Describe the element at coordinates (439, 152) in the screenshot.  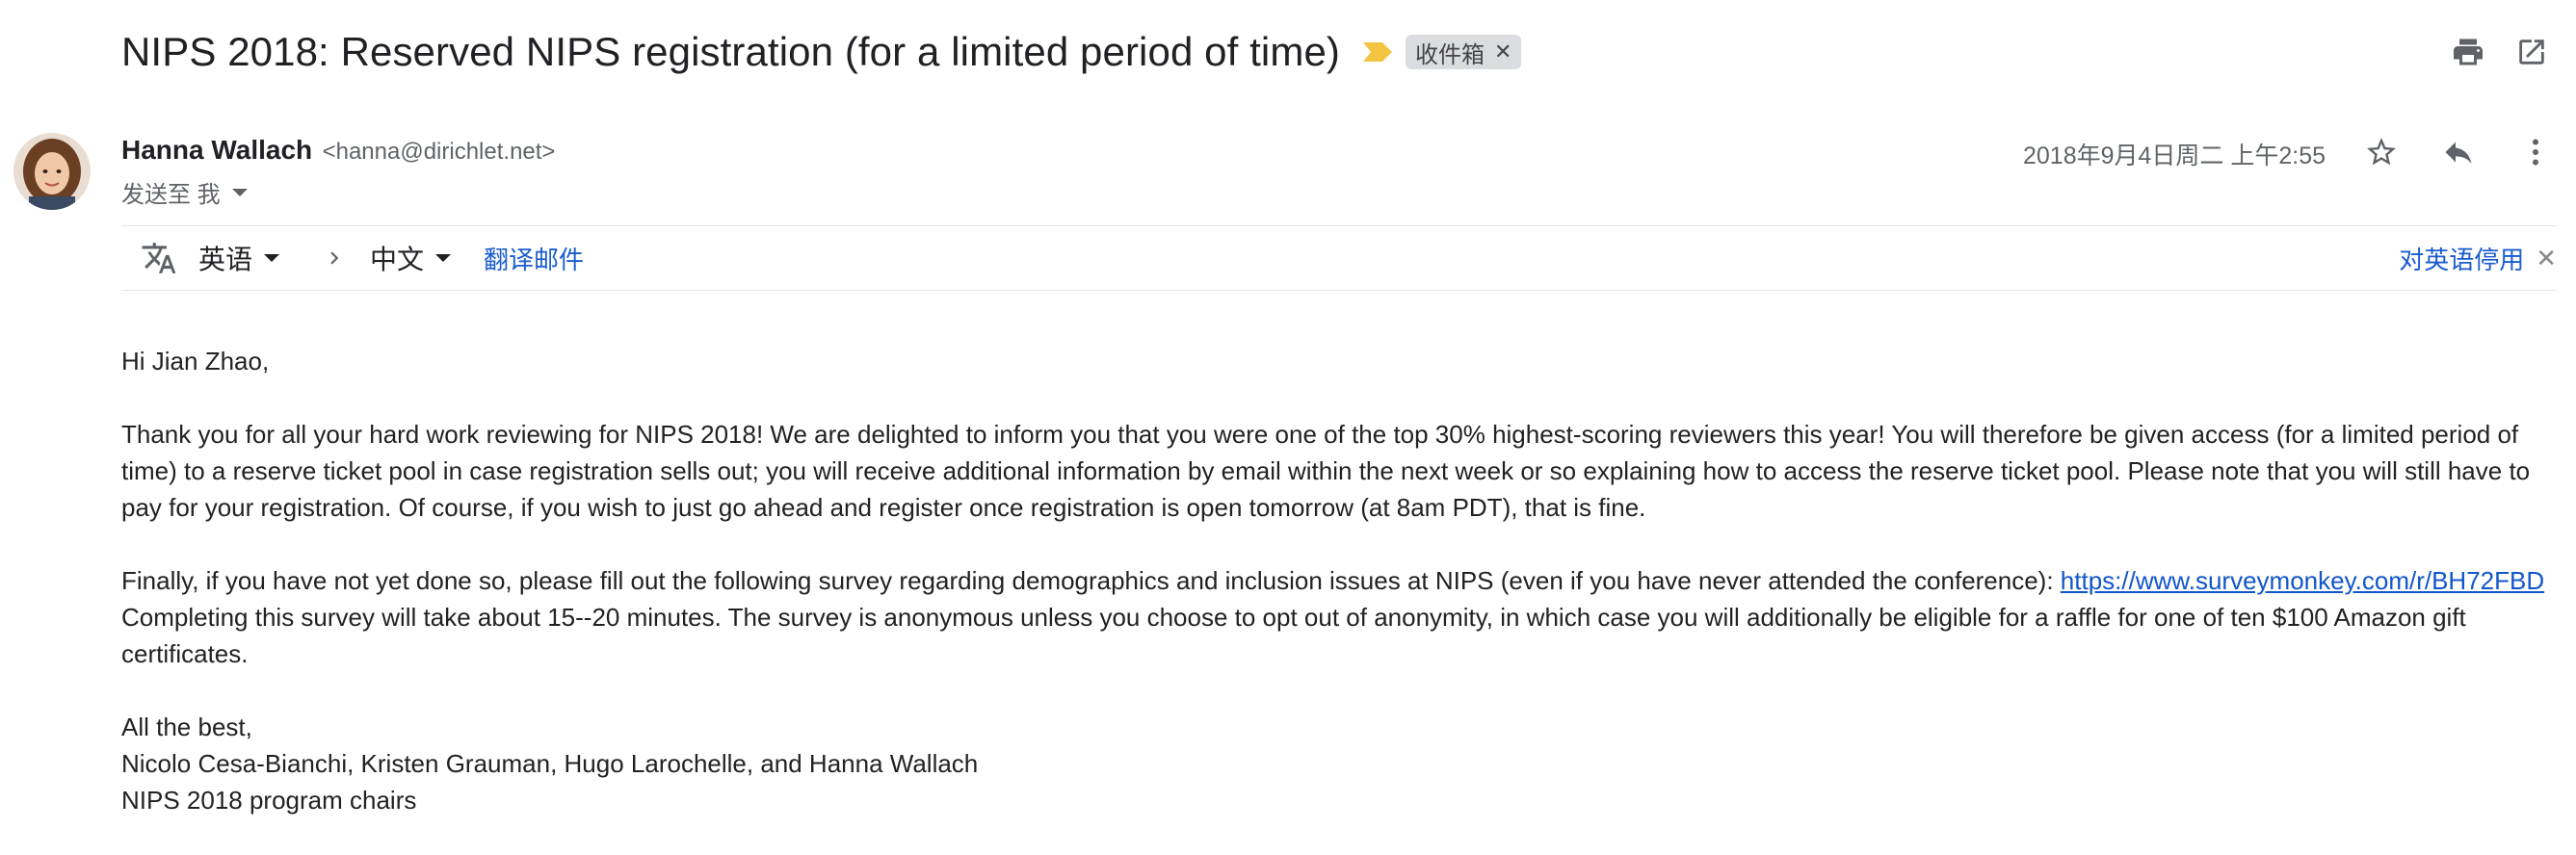
I see `sender-email: <hanna@dirichlet.net>` at that location.